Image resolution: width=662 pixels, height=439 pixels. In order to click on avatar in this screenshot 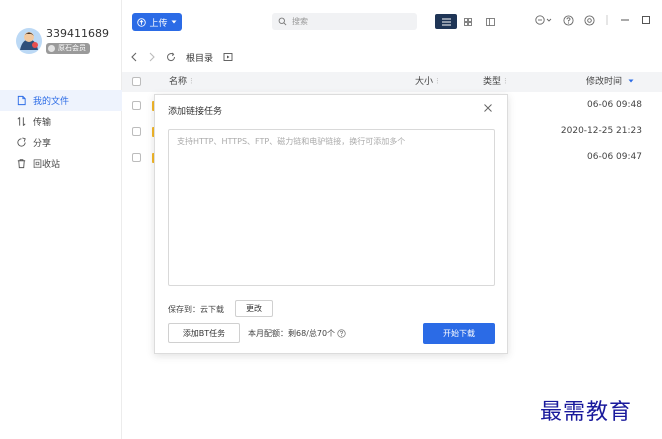, I will do `click(29, 41)`.